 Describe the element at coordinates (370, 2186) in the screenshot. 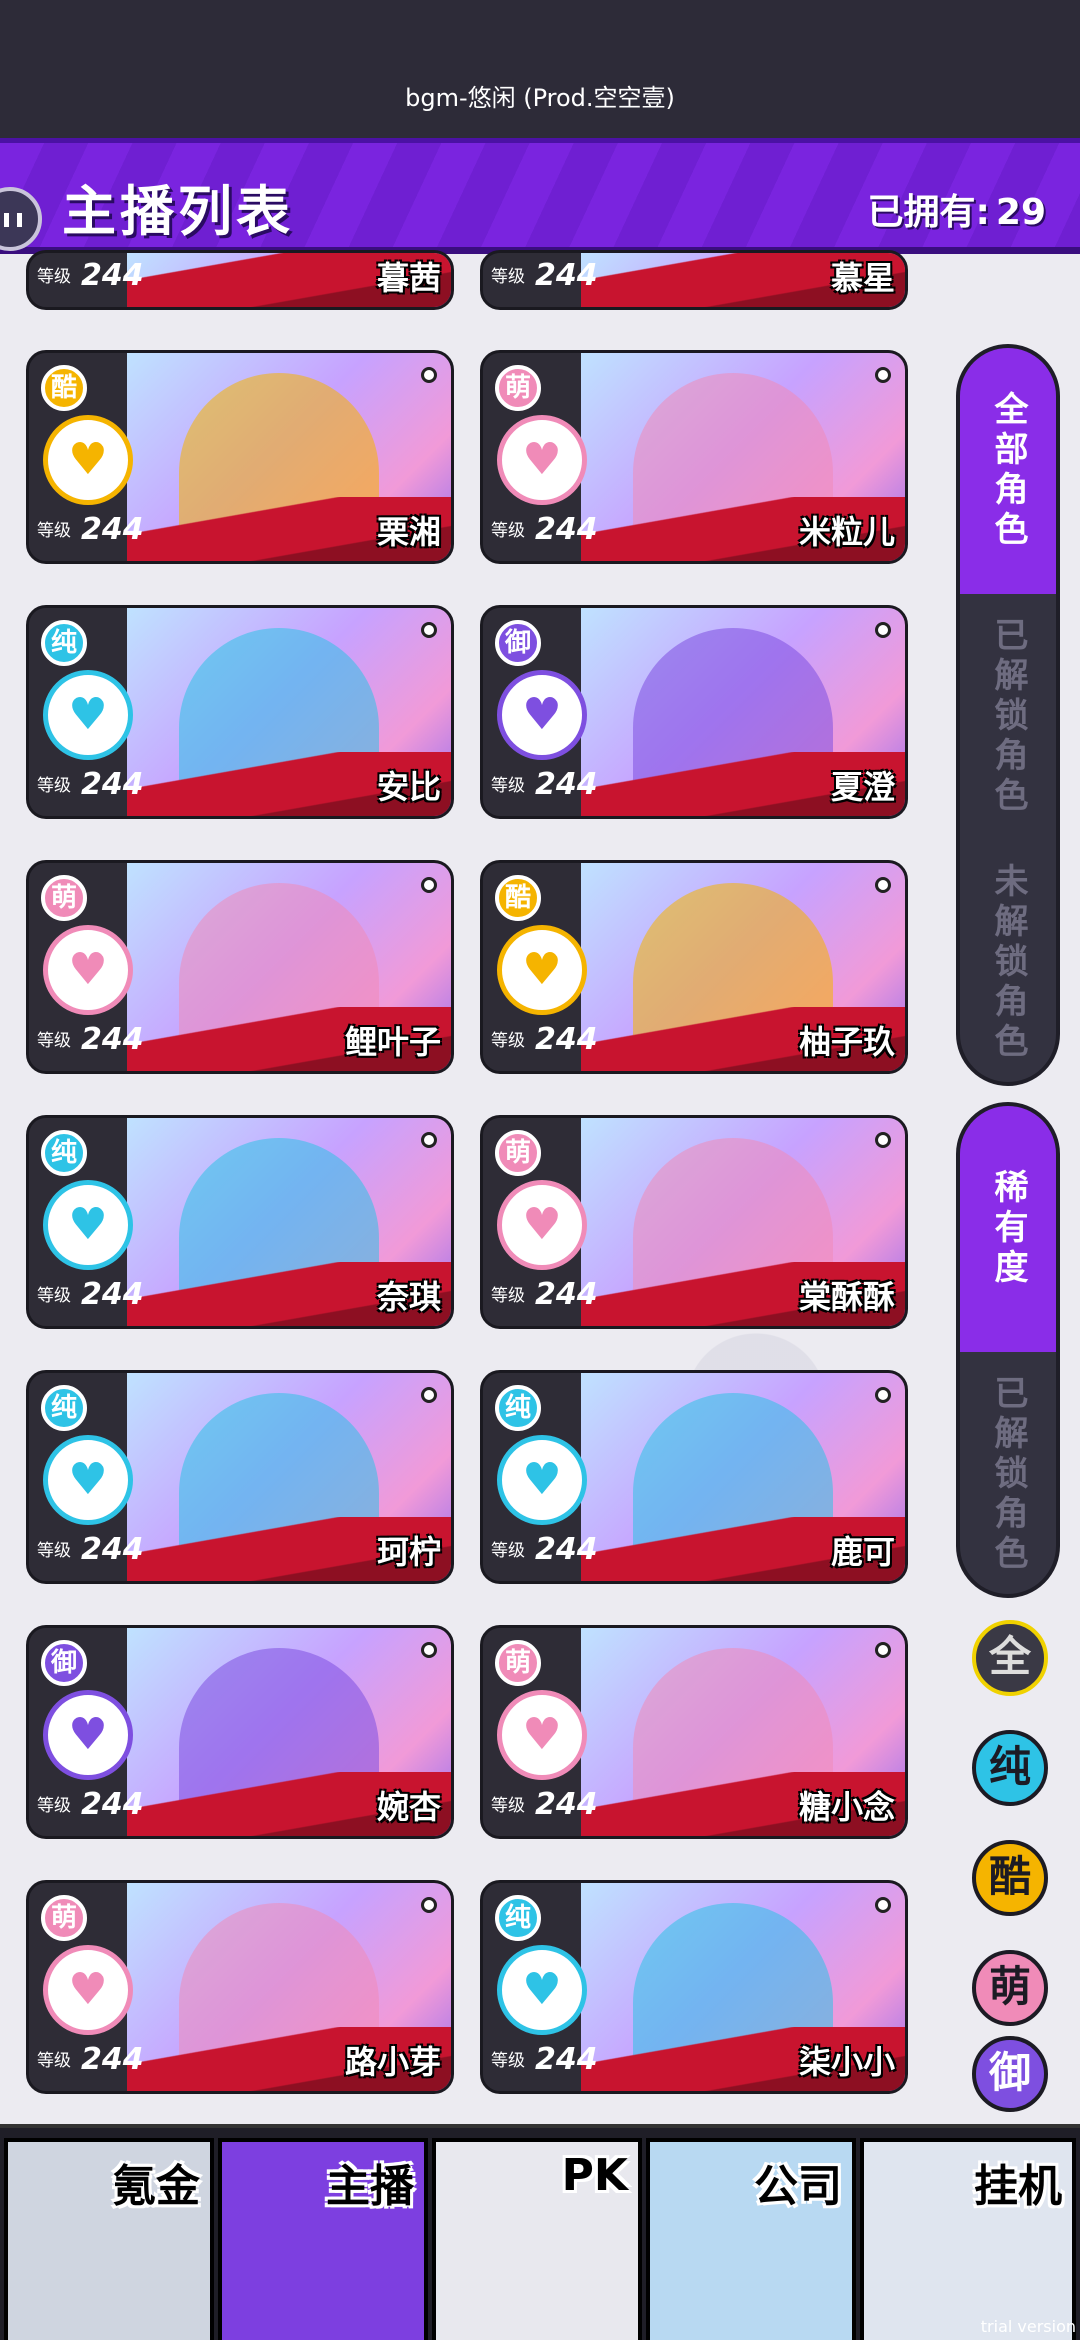

I see `nav-streamer-label: 主播` at that location.